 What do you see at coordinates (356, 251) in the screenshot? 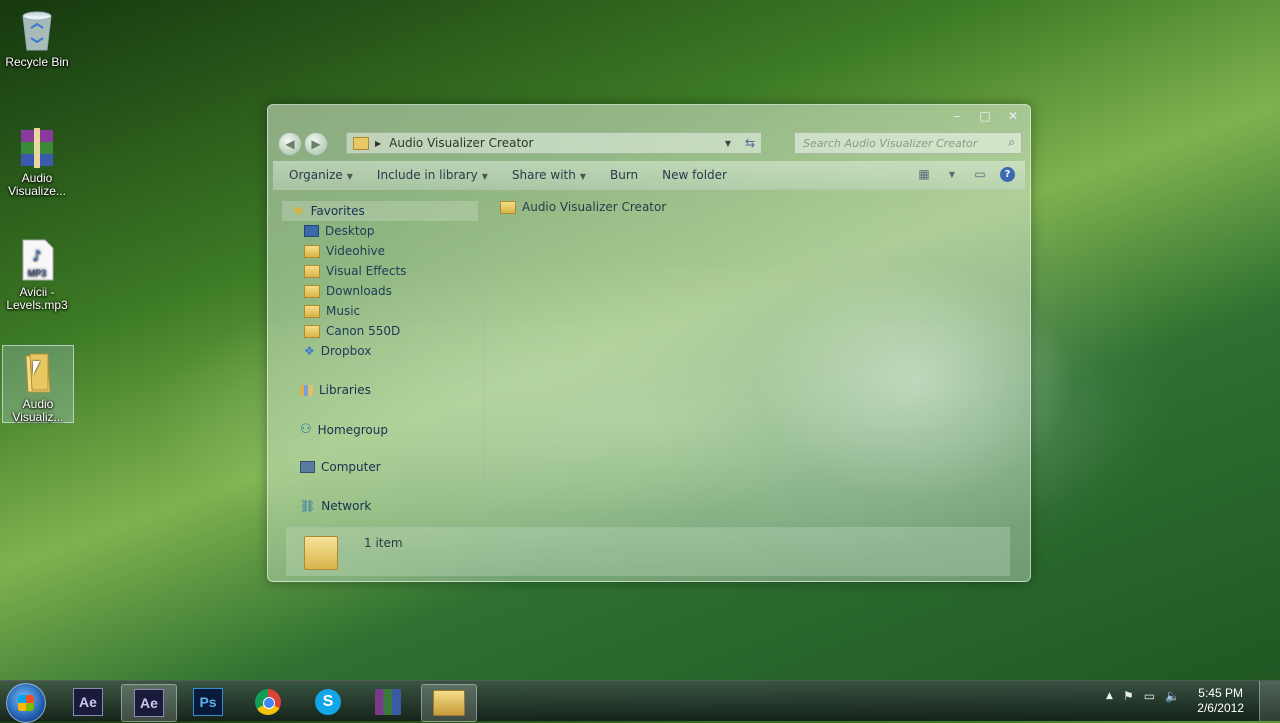
I see `nav-label: Videohive` at bounding box center [356, 251].